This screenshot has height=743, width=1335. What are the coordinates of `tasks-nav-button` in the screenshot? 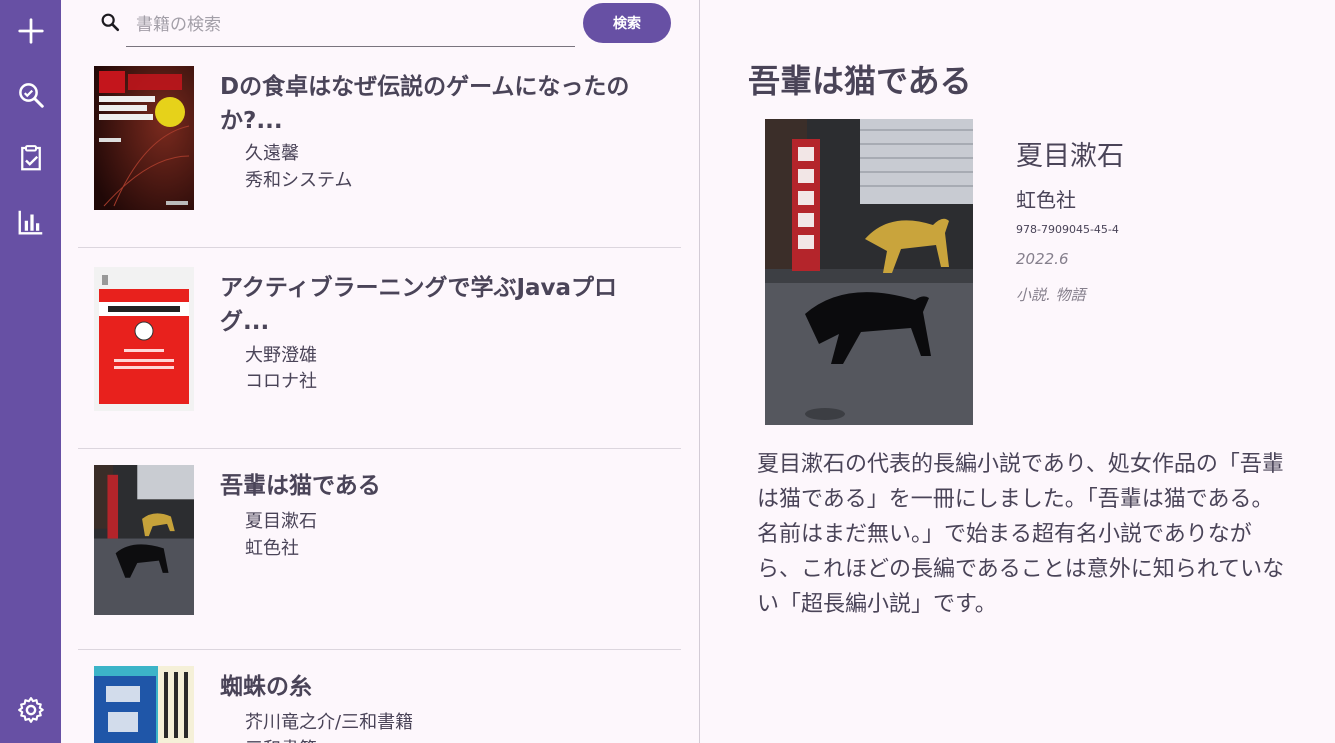 It's located at (30, 158).